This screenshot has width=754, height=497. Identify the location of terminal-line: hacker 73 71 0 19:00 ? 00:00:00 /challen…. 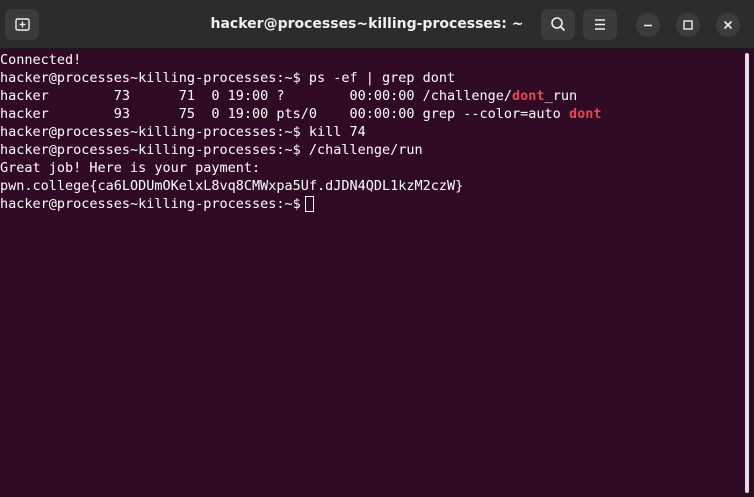
(370, 96).